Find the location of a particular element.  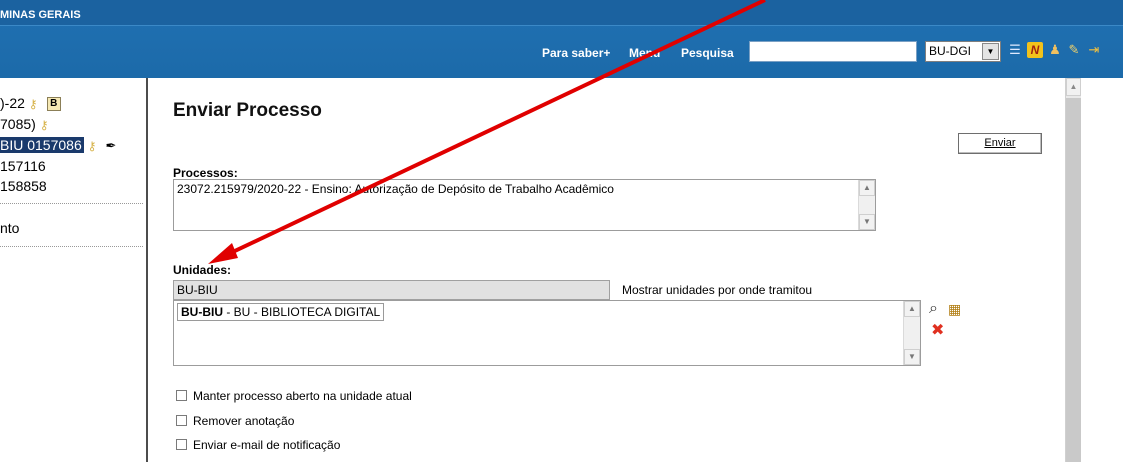

checkbox-label: Manter processo aberto na unidade atual is located at coordinates (302, 396).